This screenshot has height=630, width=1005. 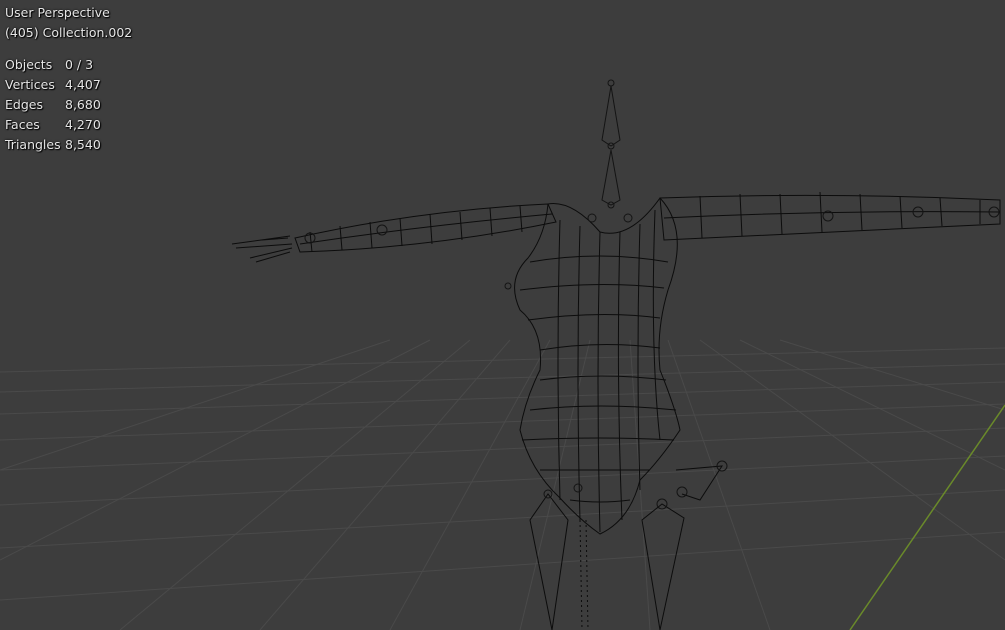 I want to click on stat-value: 0 / 3, so click(x=79, y=64).